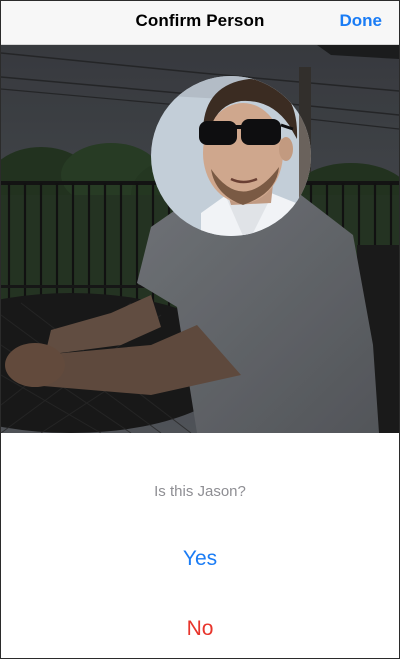  What do you see at coordinates (200, 629) in the screenshot?
I see `no-button: No` at bounding box center [200, 629].